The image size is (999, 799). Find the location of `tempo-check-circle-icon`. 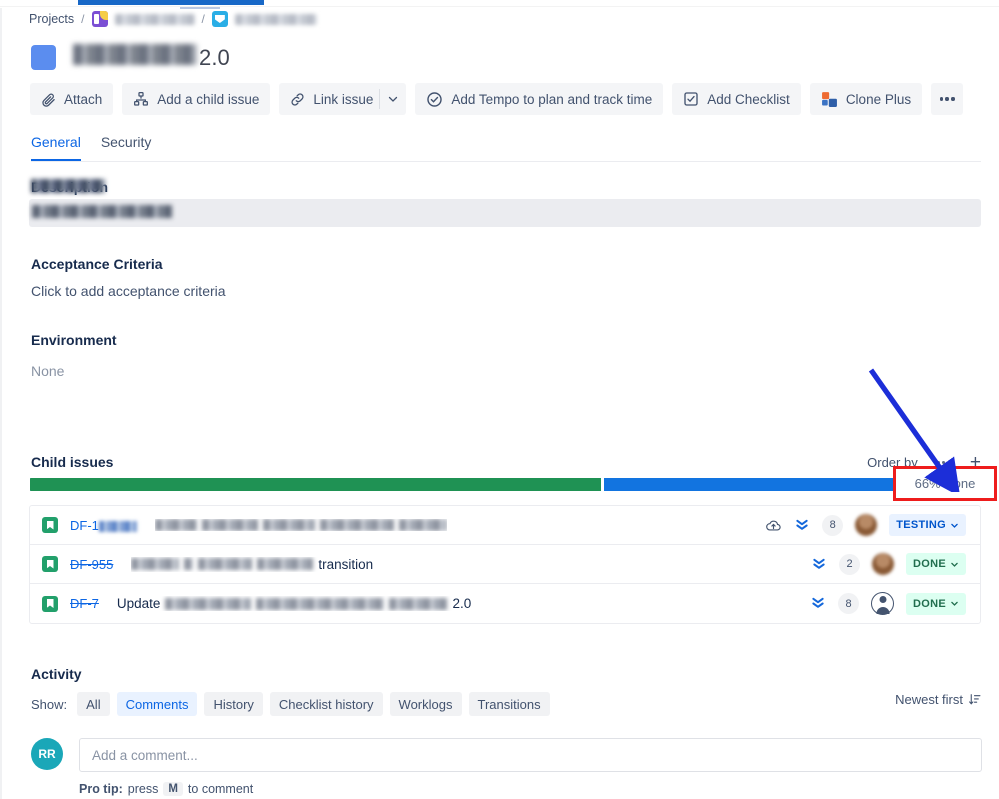

tempo-check-circle-icon is located at coordinates (434, 99).